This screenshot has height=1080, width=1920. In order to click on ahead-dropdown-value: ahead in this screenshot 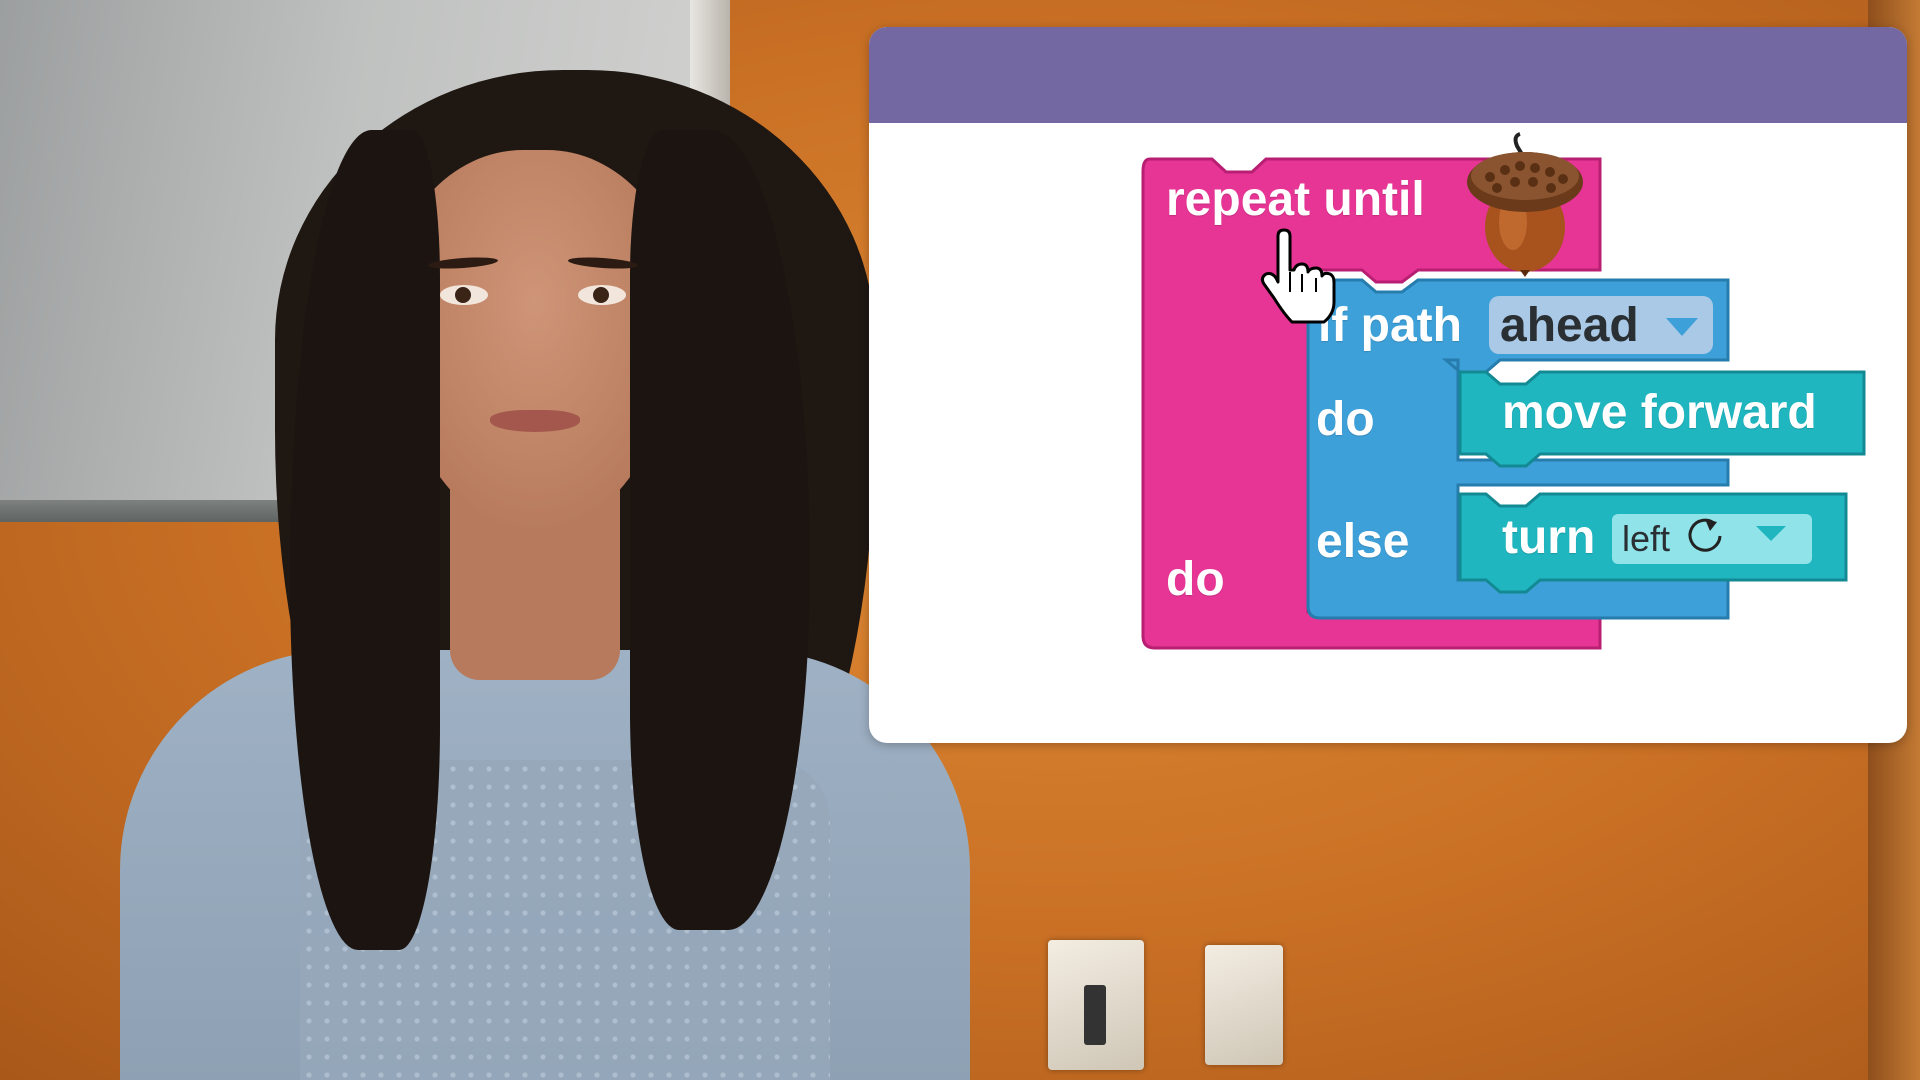, I will do `click(1569, 325)`.